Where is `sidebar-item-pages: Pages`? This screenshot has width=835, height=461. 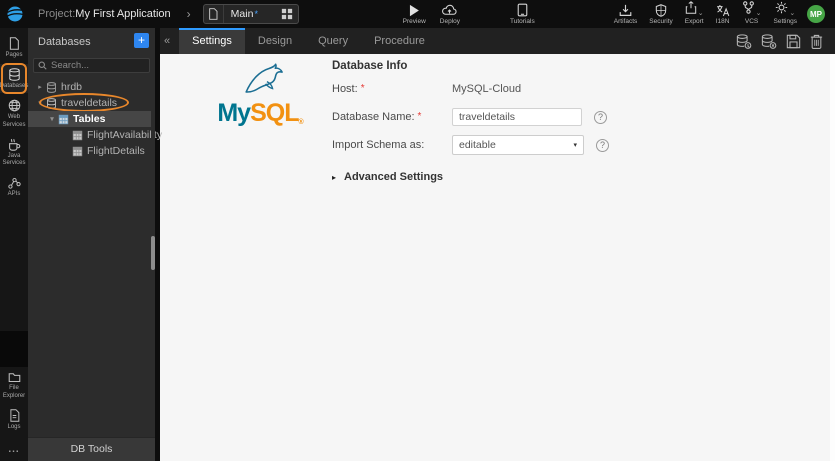 sidebar-item-pages: Pages is located at coordinates (14, 47).